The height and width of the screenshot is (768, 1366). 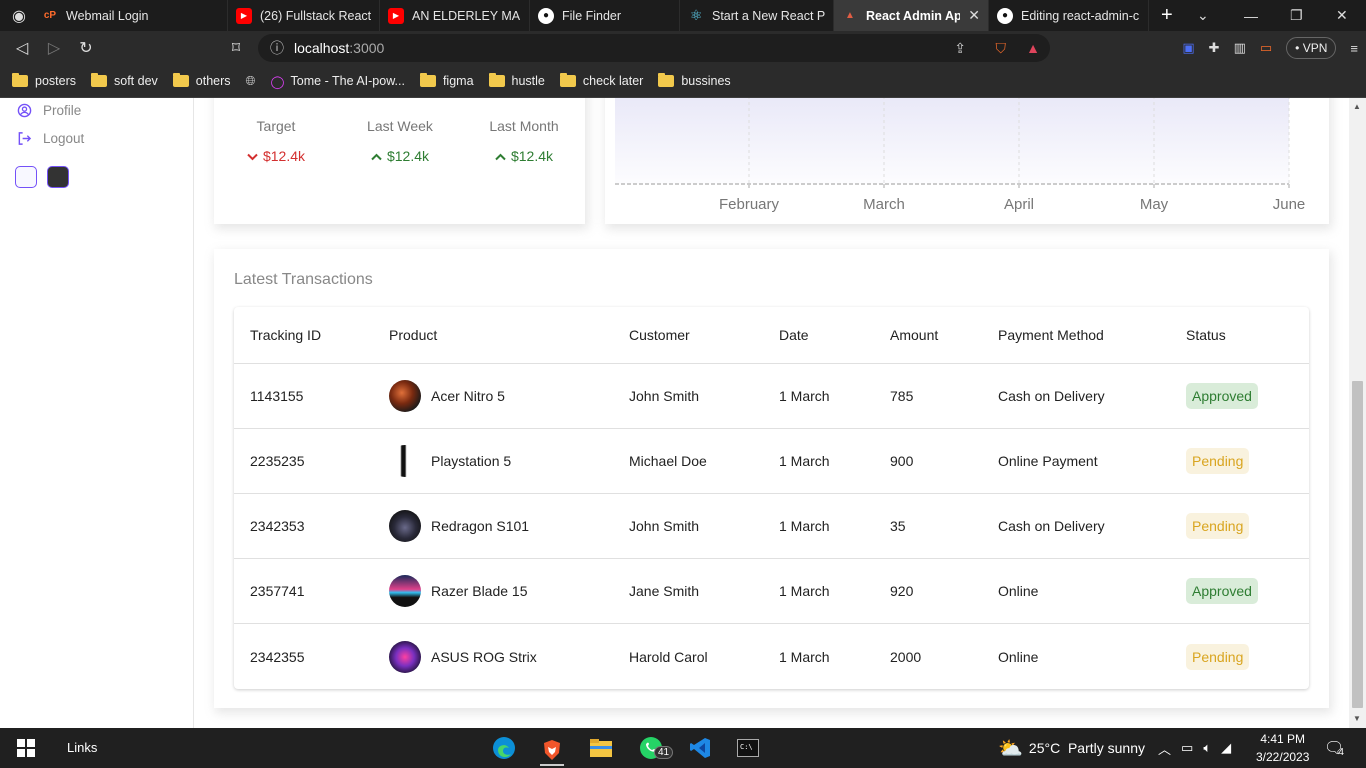 What do you see at coordinates (276, 126) in the screenshot?
I see `summary-title: Target` at bounding box center [276, 126].